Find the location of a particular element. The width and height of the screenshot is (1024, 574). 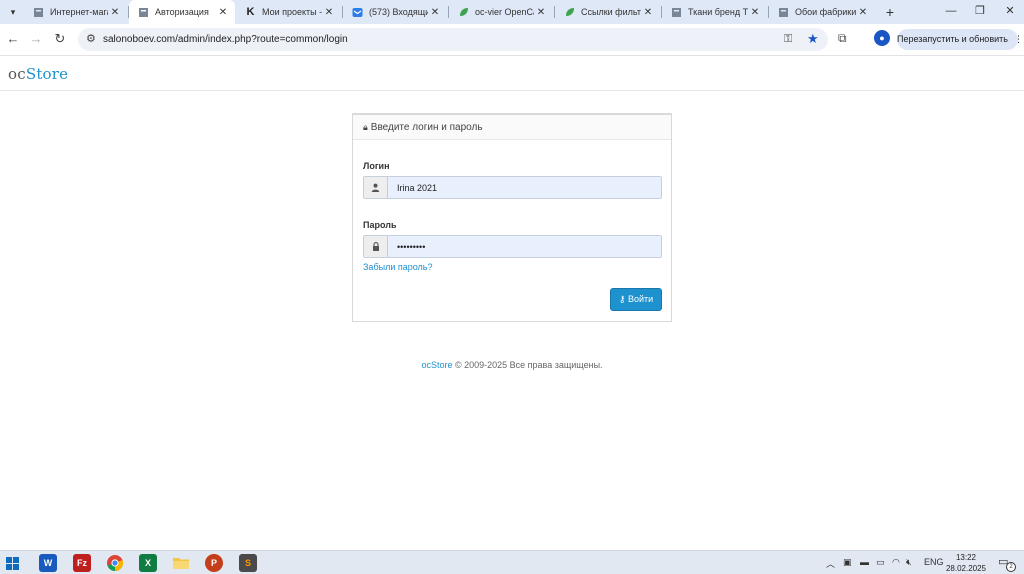

tab-internet-store: Интернет-магаз ✕ is located at coordinates (75, 12).